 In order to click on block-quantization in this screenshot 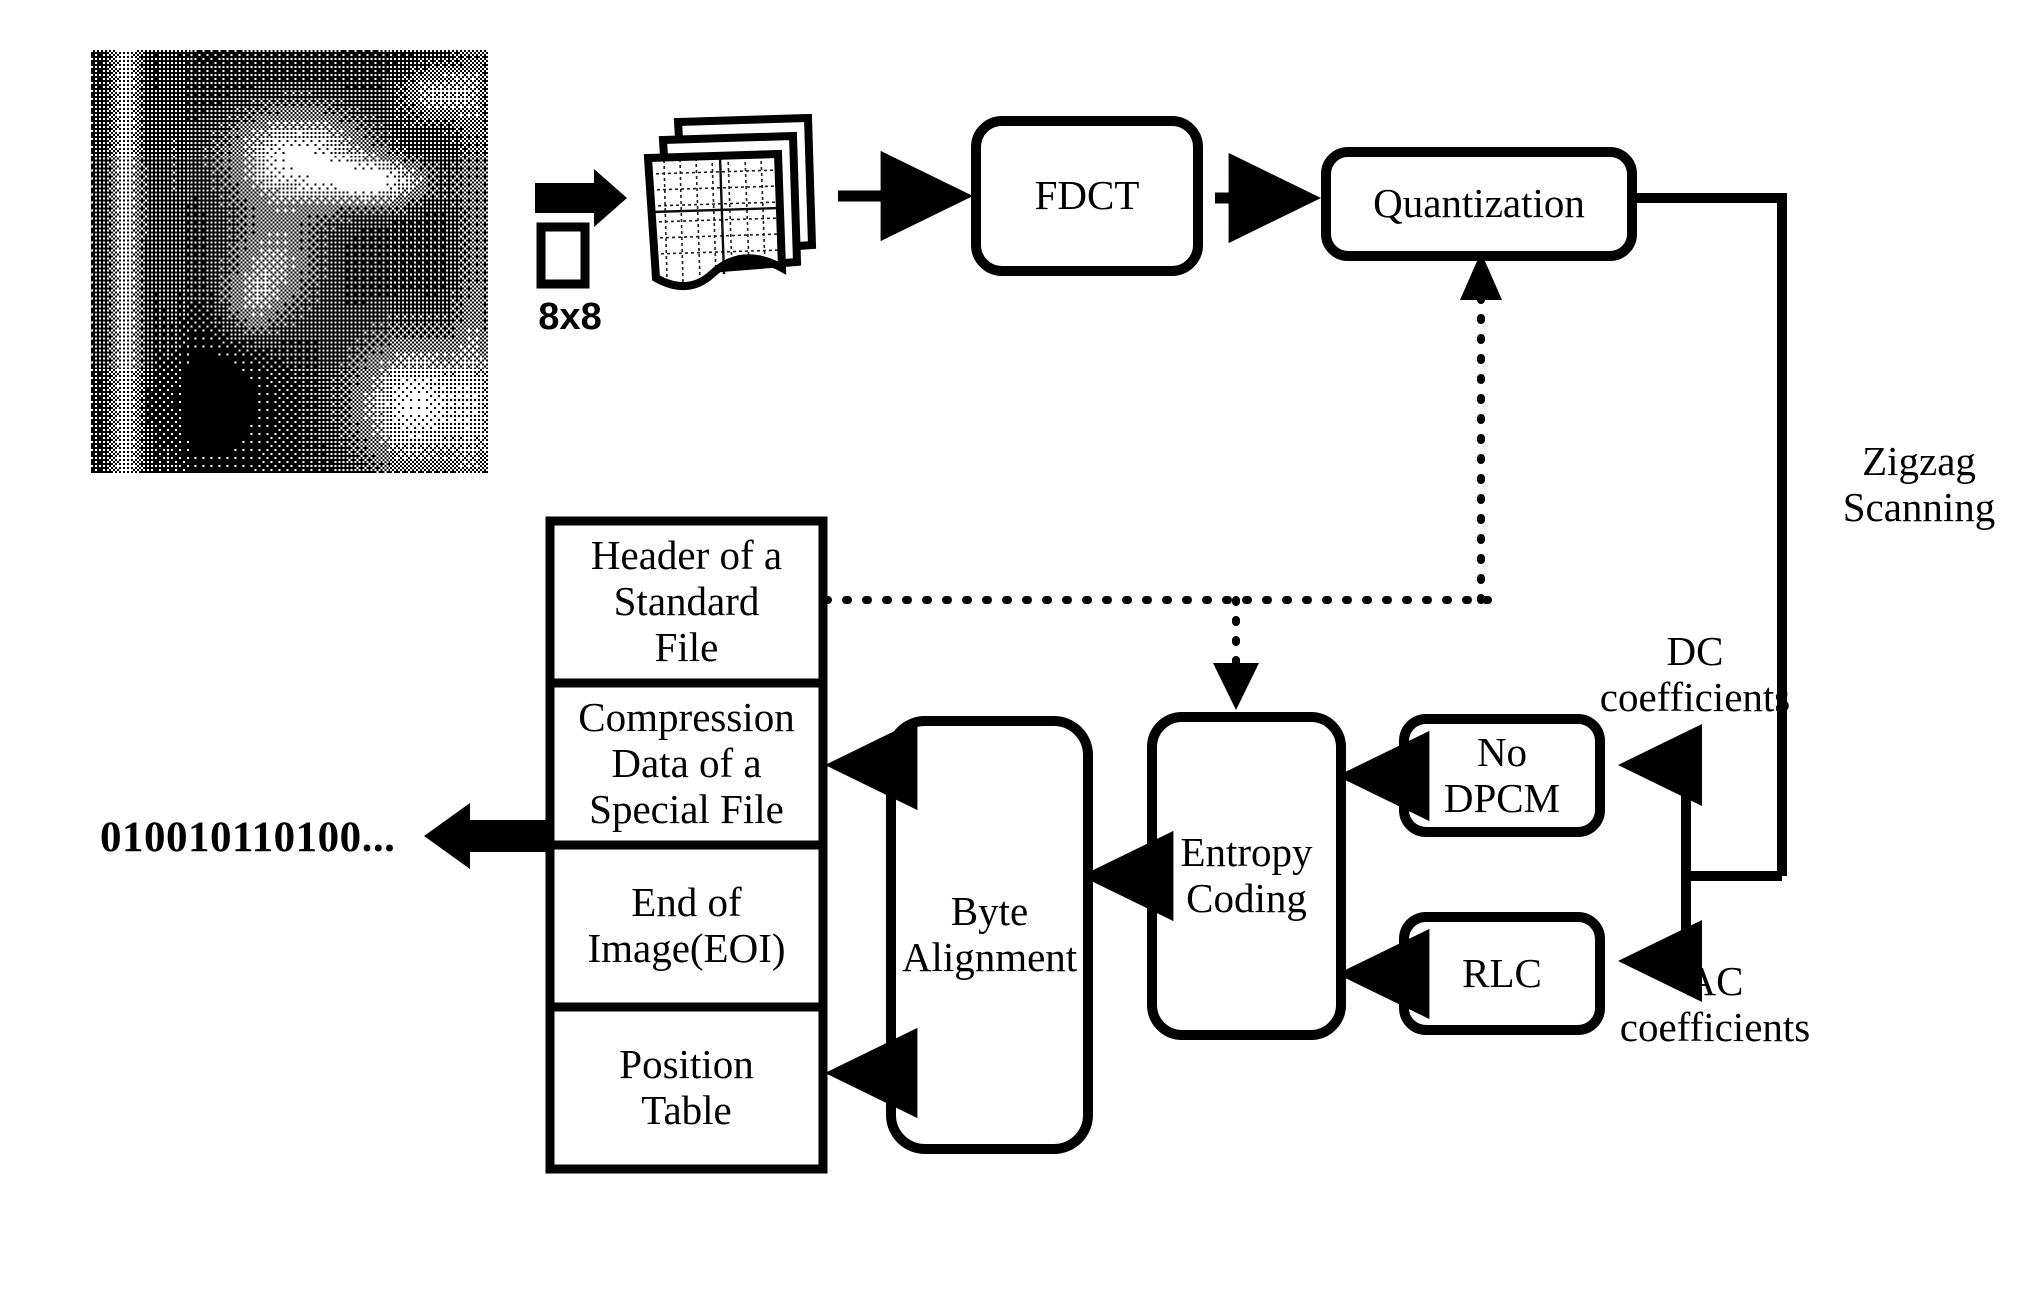, I will do `click(1479, 204)`.